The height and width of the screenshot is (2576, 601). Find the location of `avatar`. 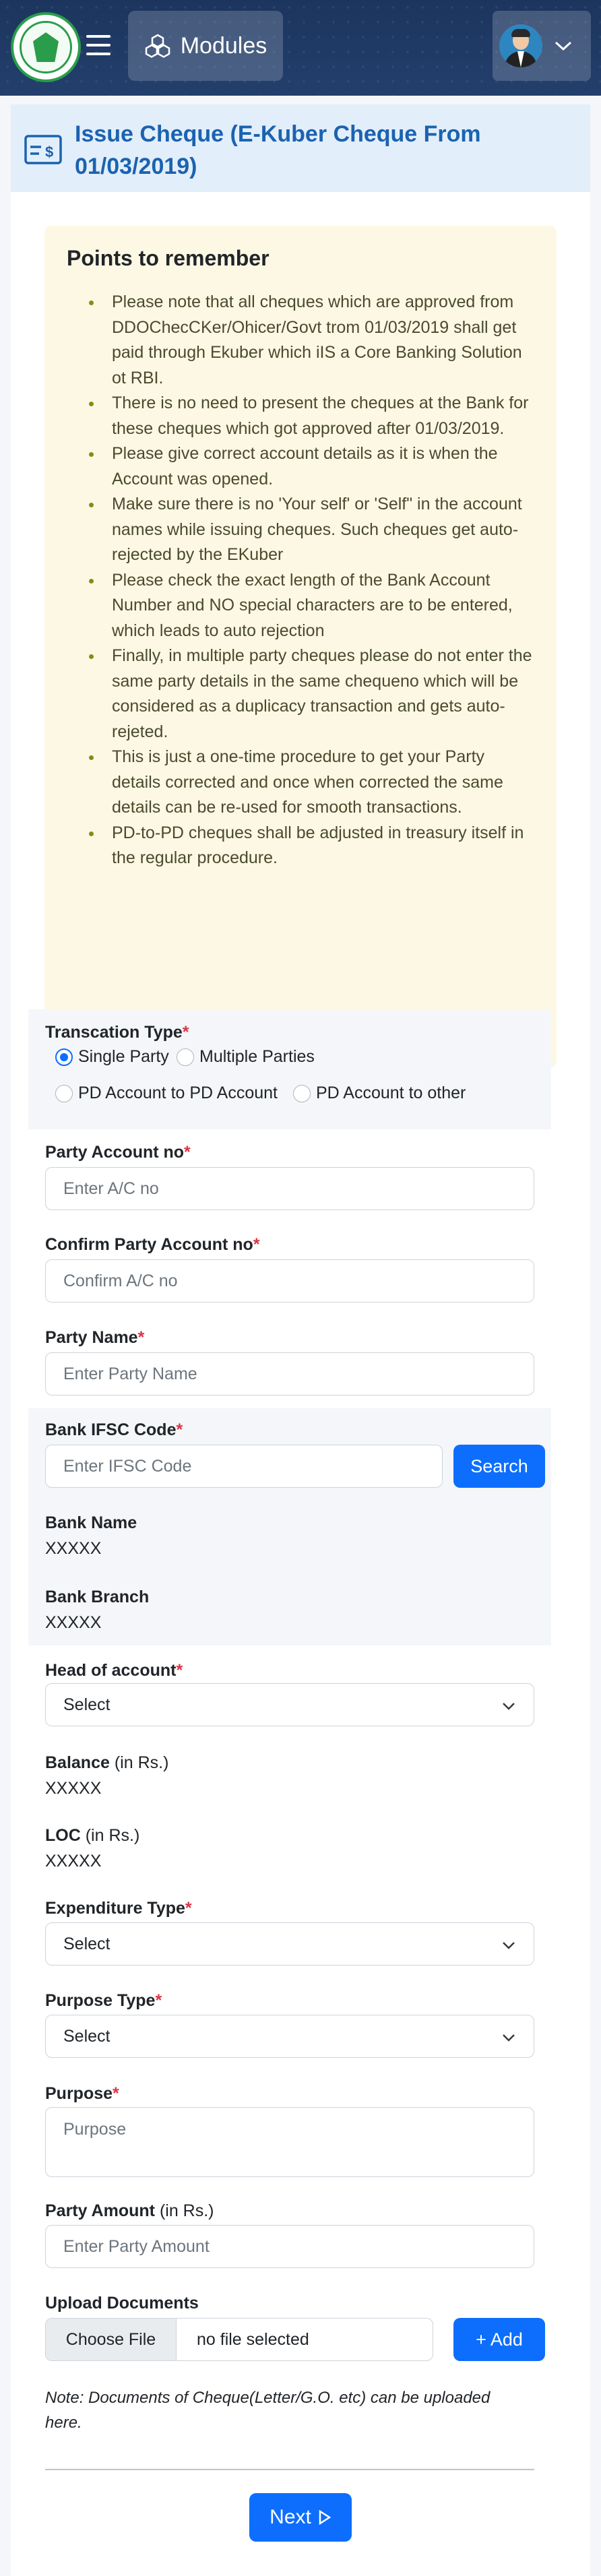

avatar is located at coordinates (520, 45).